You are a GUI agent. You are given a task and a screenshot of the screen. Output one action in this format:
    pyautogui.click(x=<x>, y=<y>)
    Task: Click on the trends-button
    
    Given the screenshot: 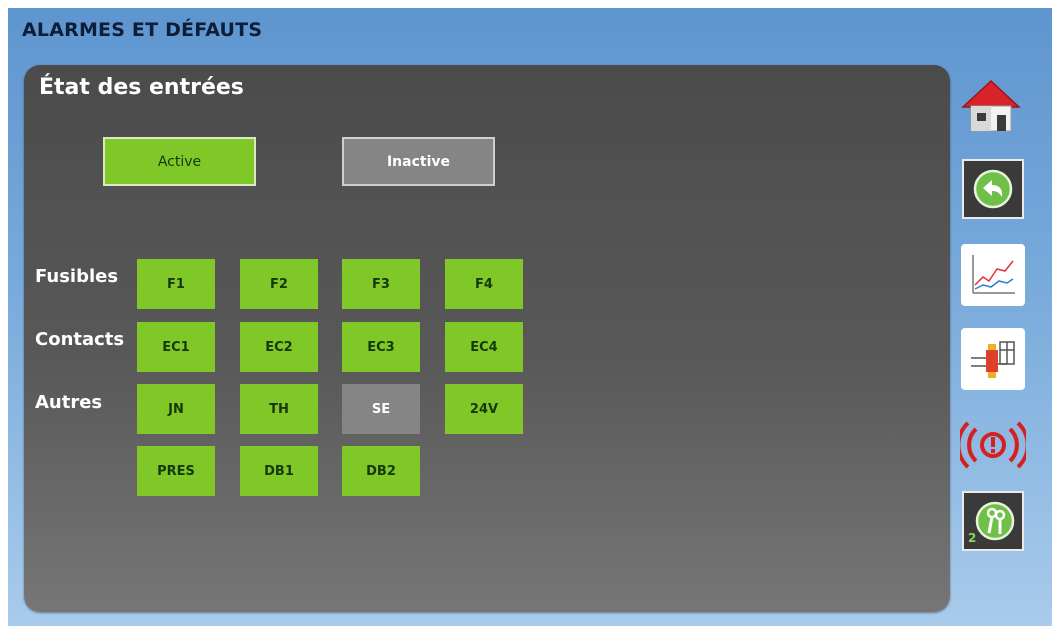 What is the action you would take?
    pyautogui.click(x=993, y=275)
    